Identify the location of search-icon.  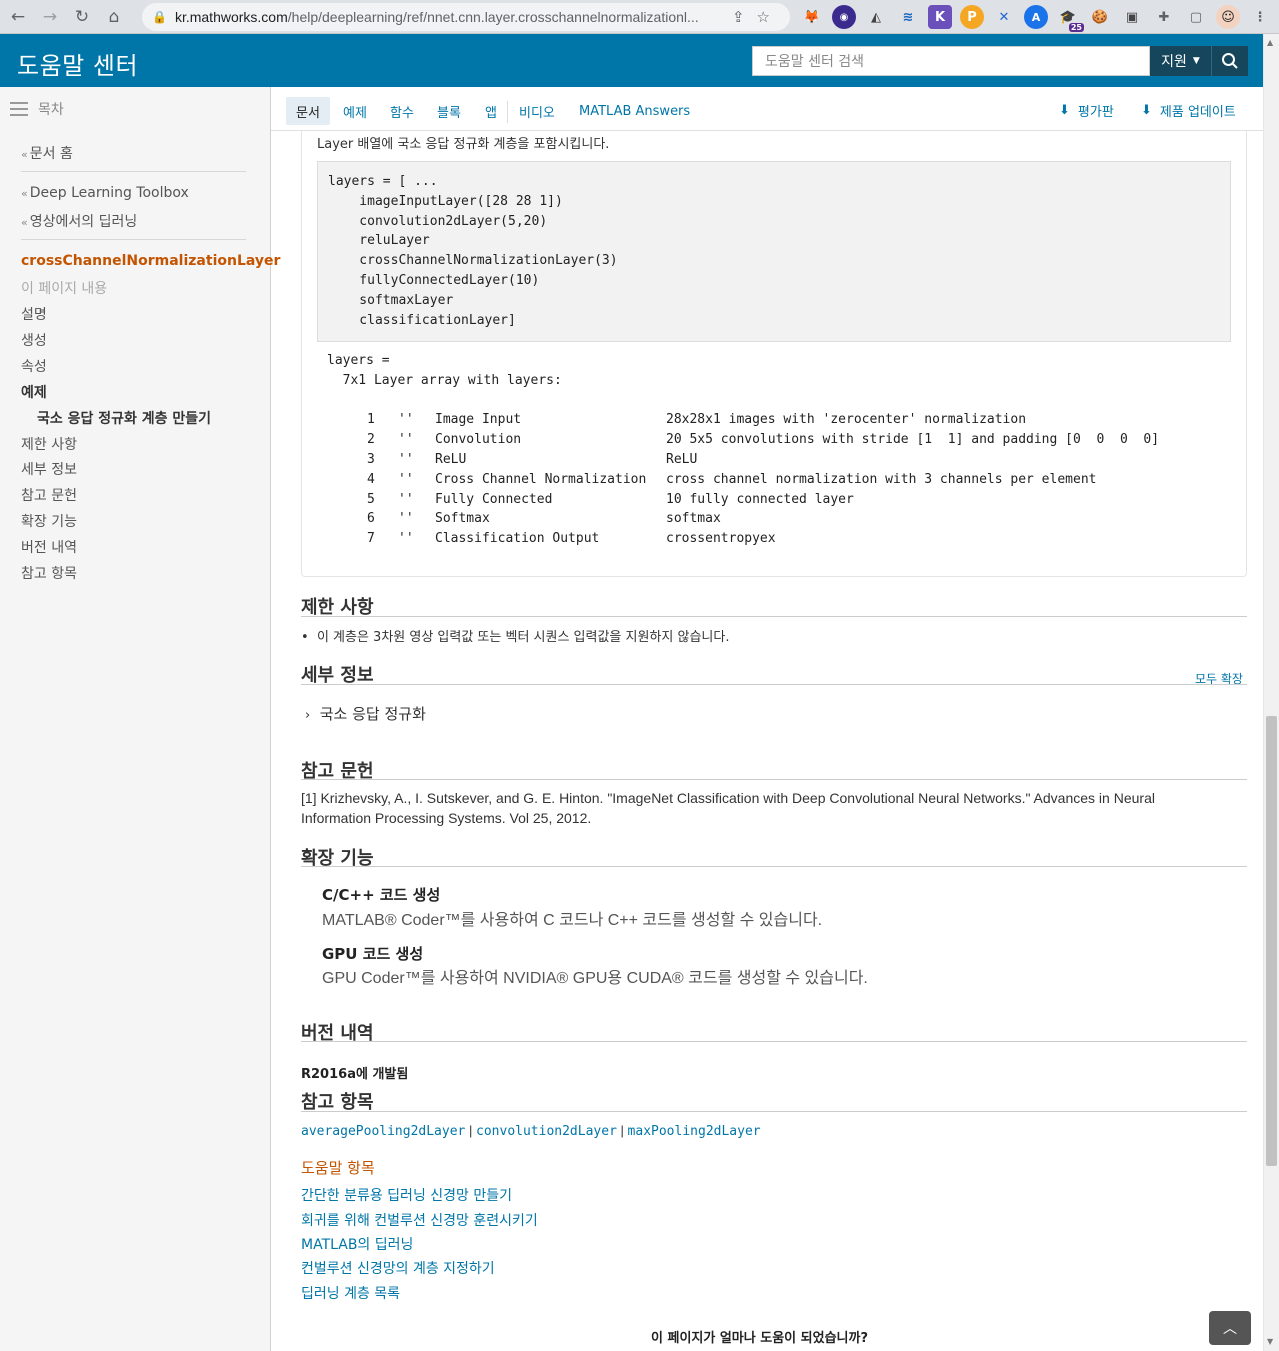
(1230, 61).